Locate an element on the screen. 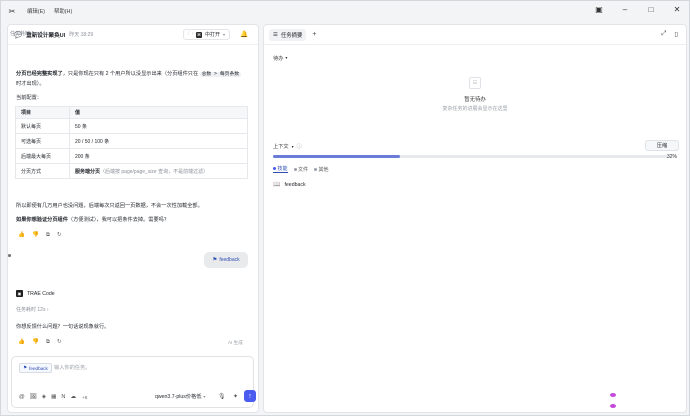 The image size is (690, 416). assistant-name-label: TRAE Code is located at coordinates (41, 293).